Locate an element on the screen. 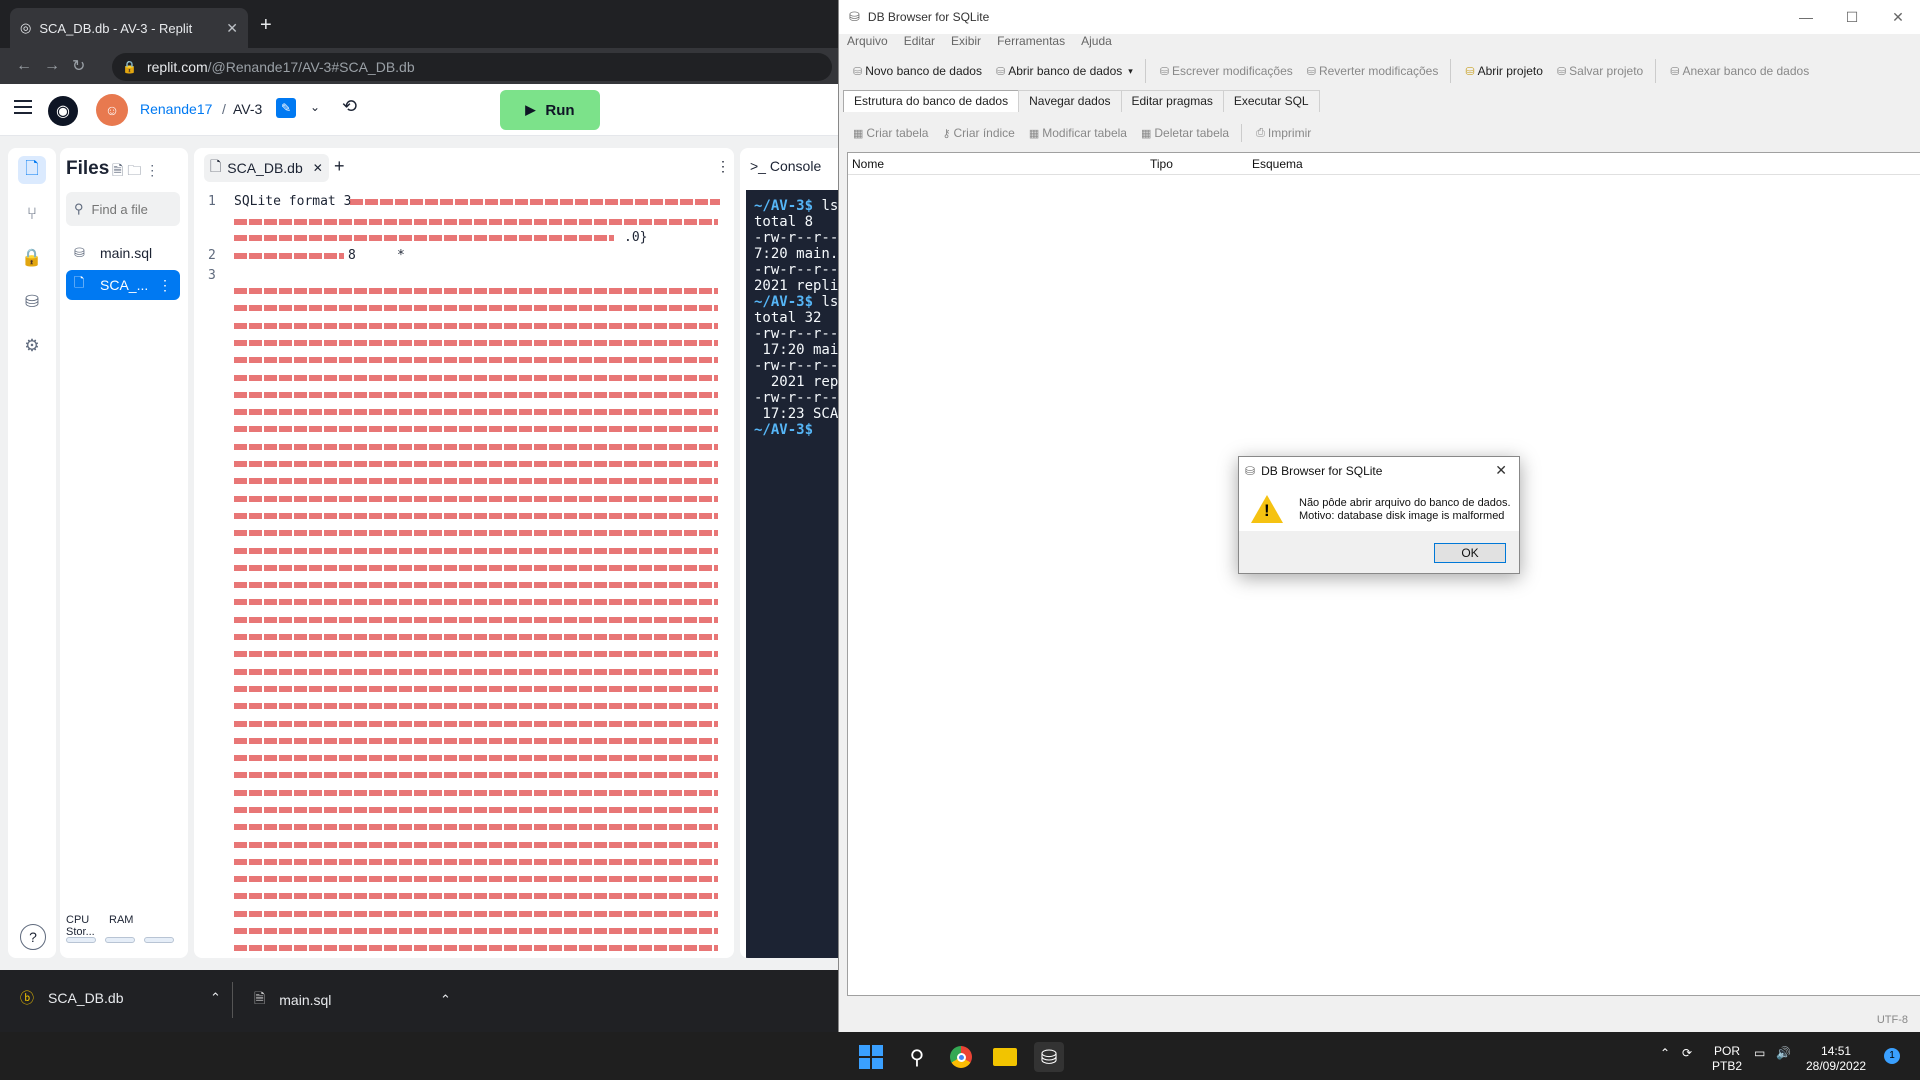  open-project-button: ⛁ Abrir projeto is located at coordinates (1504, 71).